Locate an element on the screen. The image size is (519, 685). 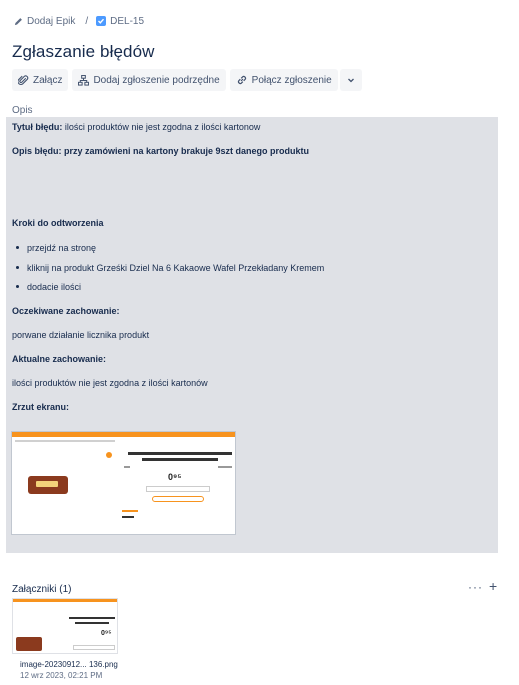
issue-key: DEL-15 is located at coordinates (127, 21).